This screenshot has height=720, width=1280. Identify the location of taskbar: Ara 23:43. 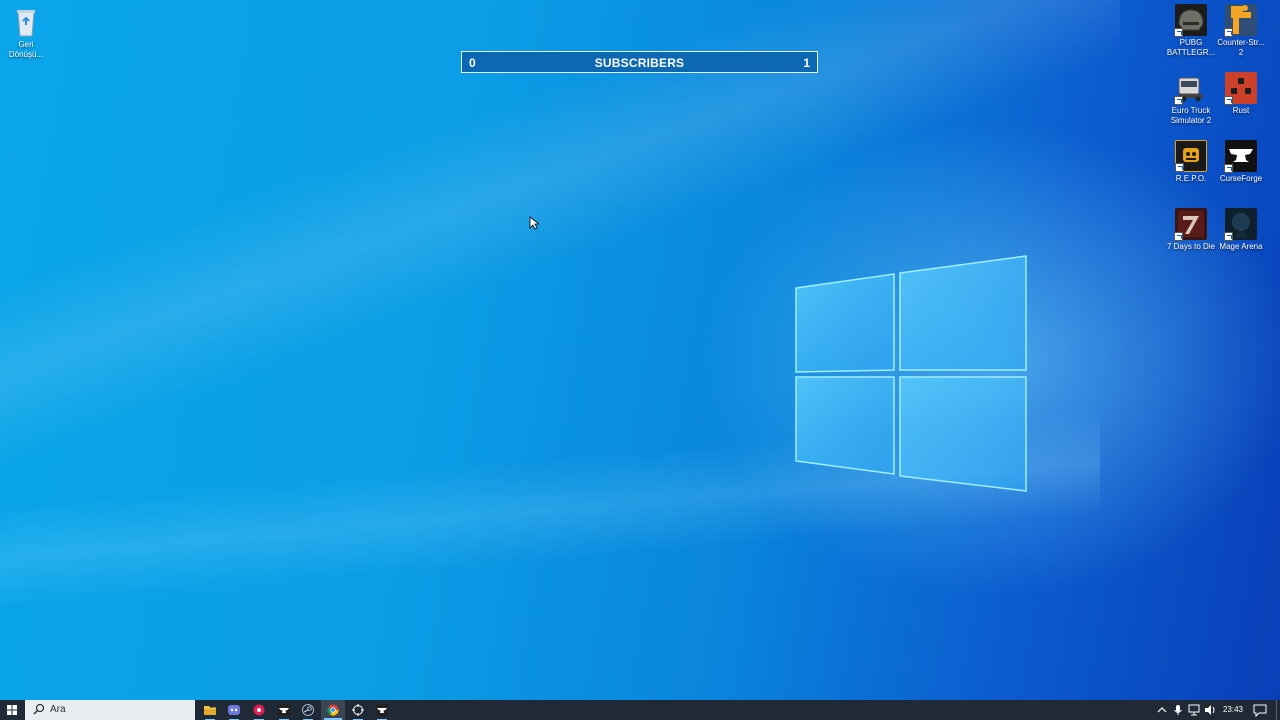
(640, 710).